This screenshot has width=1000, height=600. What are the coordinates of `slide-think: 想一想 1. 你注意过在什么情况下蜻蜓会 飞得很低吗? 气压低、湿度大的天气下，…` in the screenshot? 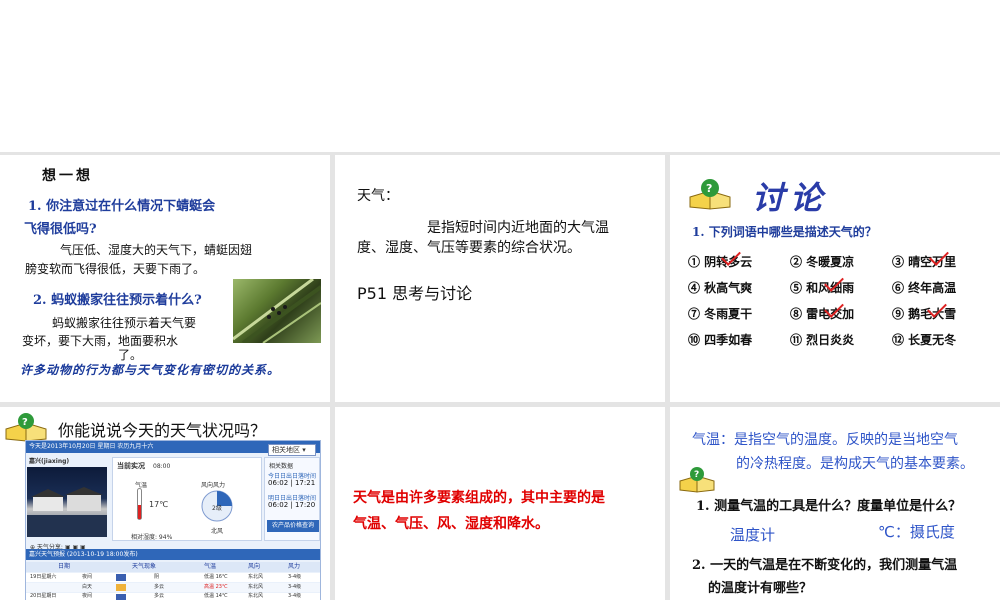 It's located at (165, 278).